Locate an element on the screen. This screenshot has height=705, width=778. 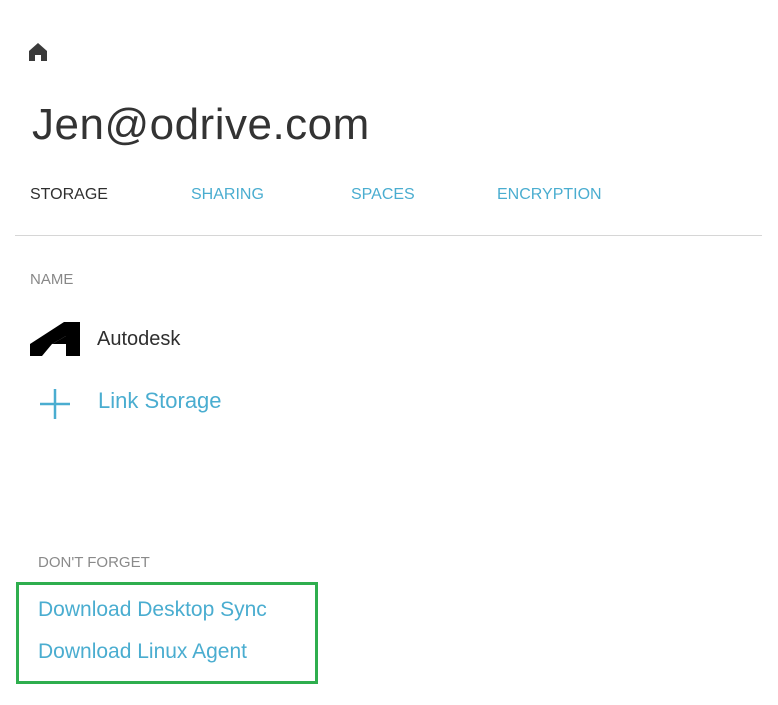
tab-storage: STORAGE is located at coordinates (69, 195).